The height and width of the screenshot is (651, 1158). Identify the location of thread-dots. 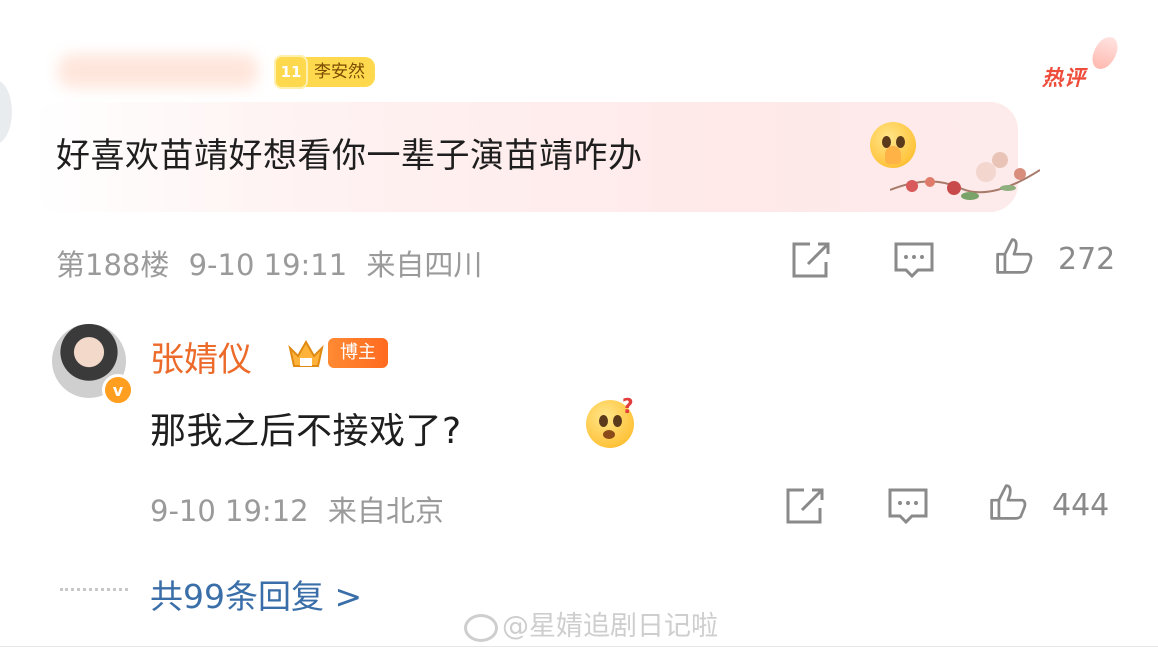
(94, 589).